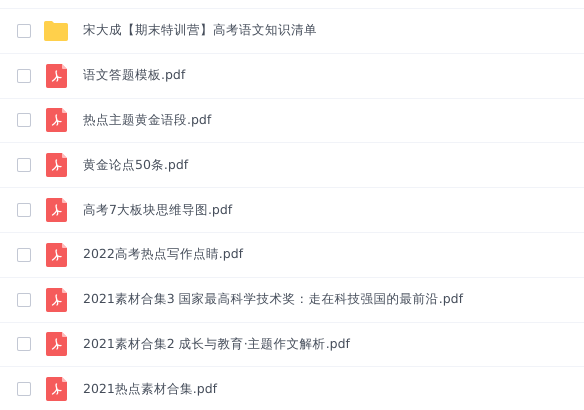 The image size is (584, 410). What do you see at coordinates (292, 254) in the screenshot?
I see `file-row: 2022高考热点写作点睛.pdf` at bounding box center [292, 254].